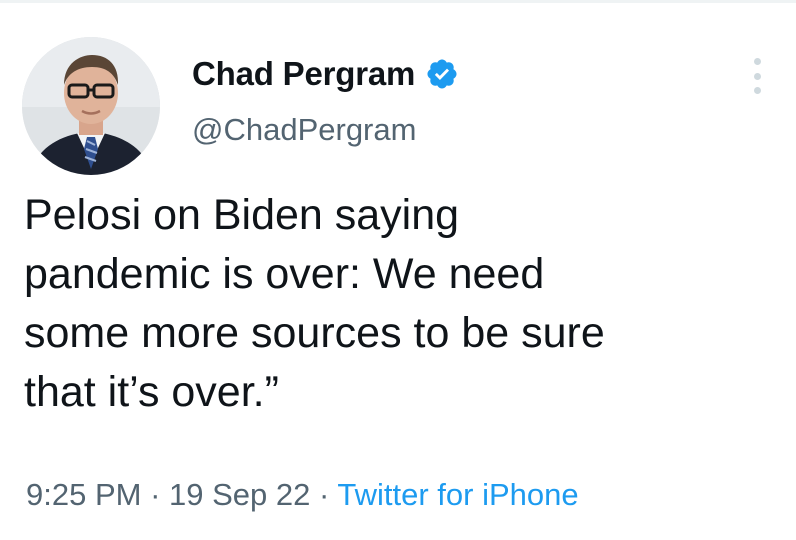 The height and width of the screenshot is (540, 796). What do you see at coordinates (442, 74) in the screenshot?
I see `verified-badge-icon` at bounding box center [442, 74].